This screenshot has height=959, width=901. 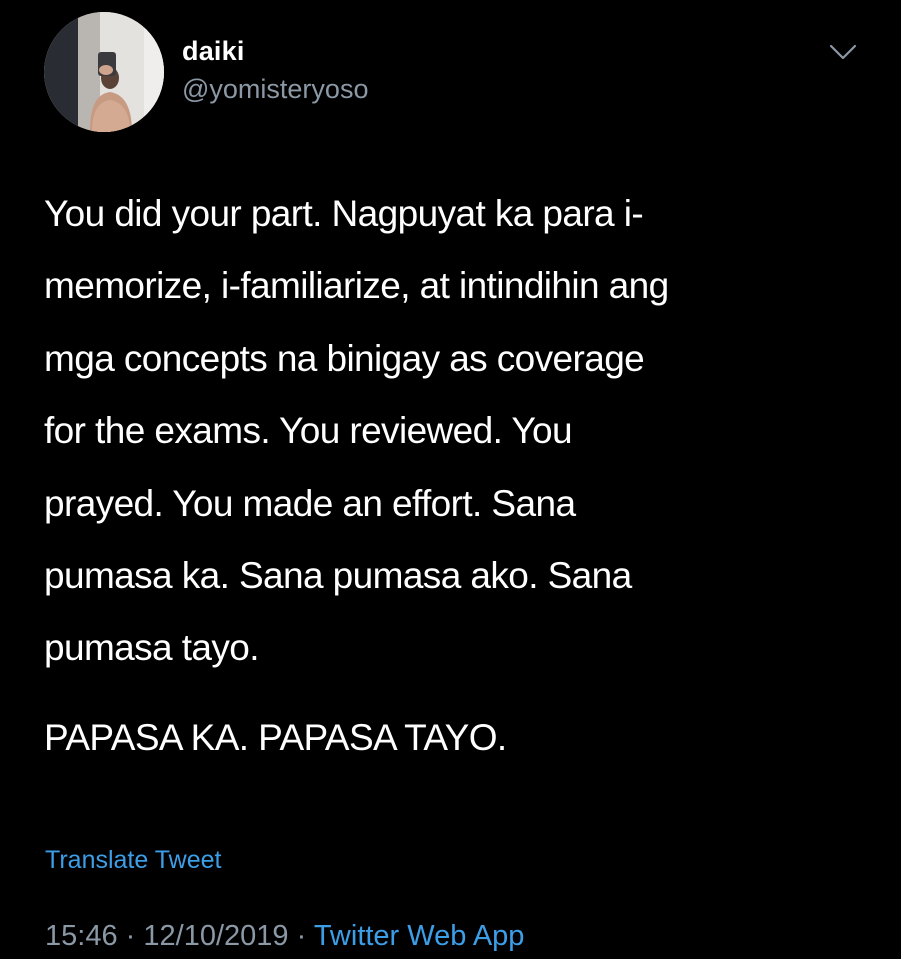 I want to click on tweet-text-line: pumasa tayo., so click(x=152, y=648).